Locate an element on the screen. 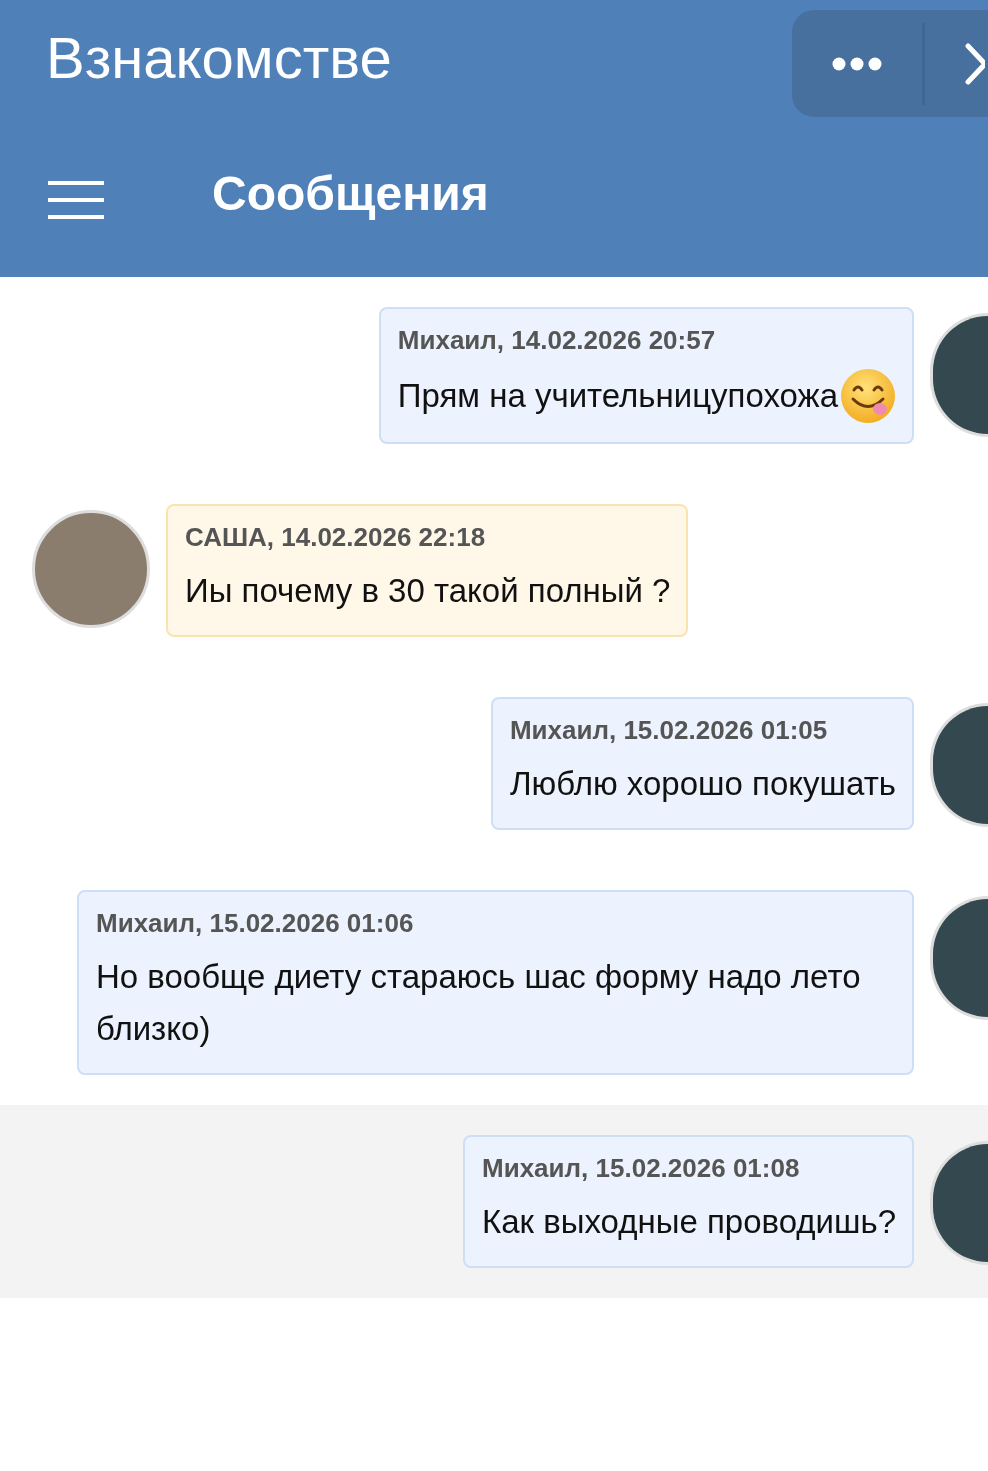 The width and height of the screenshot is (988, 1471). menu-button is located at coordinates (76, 199).